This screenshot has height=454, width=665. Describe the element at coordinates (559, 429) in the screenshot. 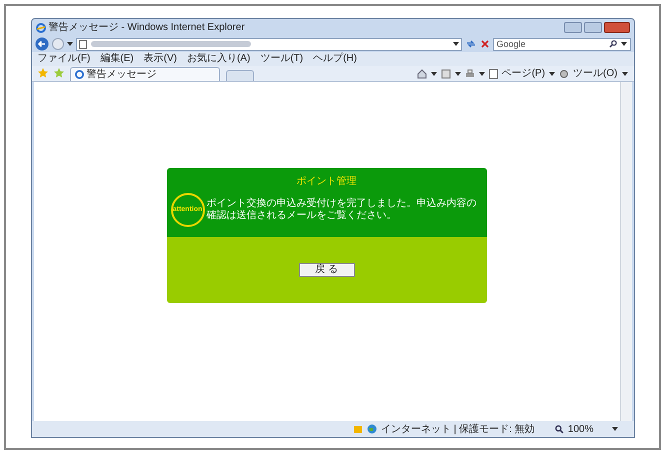

I see `zoom-icon` at that location.